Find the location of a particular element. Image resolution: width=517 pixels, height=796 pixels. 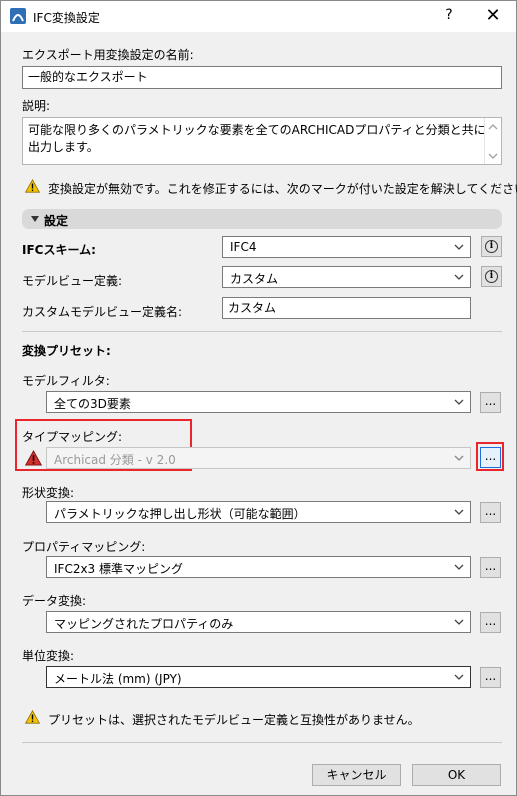

type-mapping-label: タイプマッピング: is located at coordinates (72, 437).